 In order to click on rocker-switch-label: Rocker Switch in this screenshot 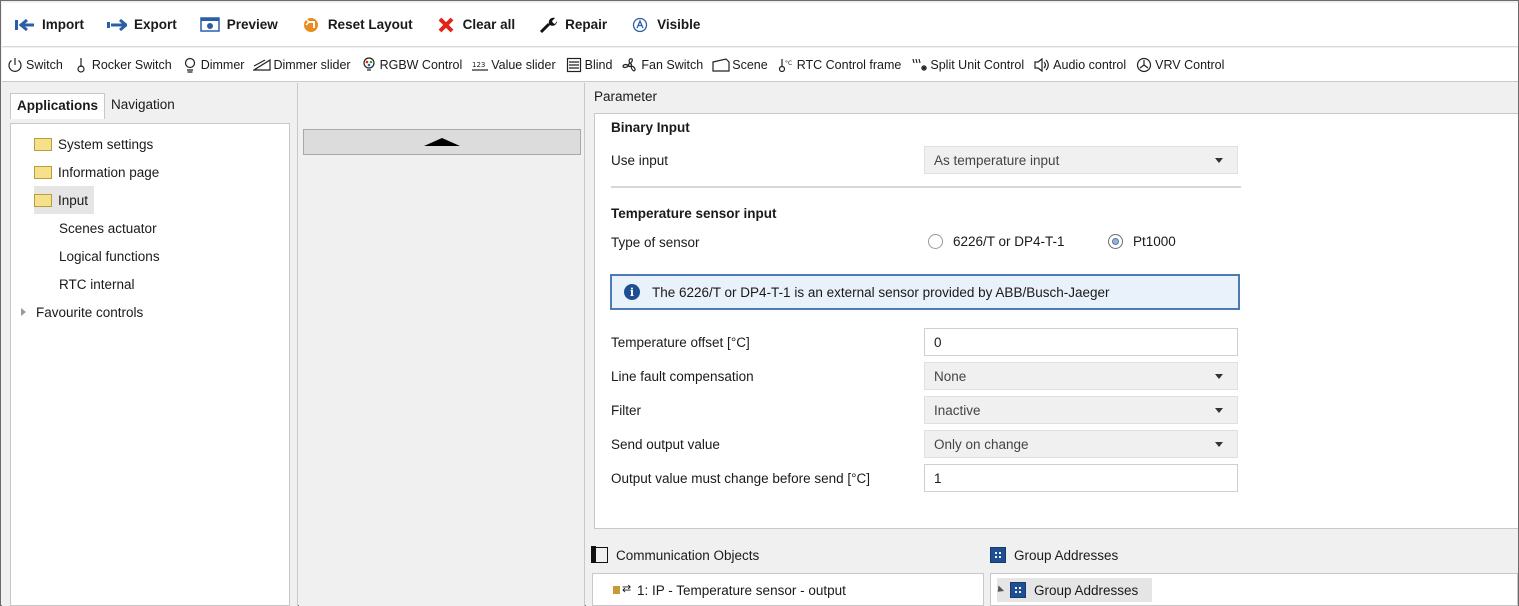, I will do `click(131, 64)`.